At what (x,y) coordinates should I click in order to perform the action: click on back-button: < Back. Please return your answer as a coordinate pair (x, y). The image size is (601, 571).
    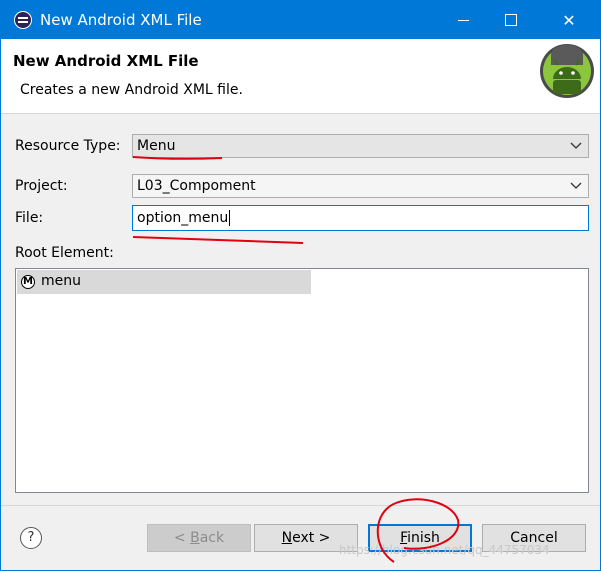
    Looking at the image, I should click on (199, 538).